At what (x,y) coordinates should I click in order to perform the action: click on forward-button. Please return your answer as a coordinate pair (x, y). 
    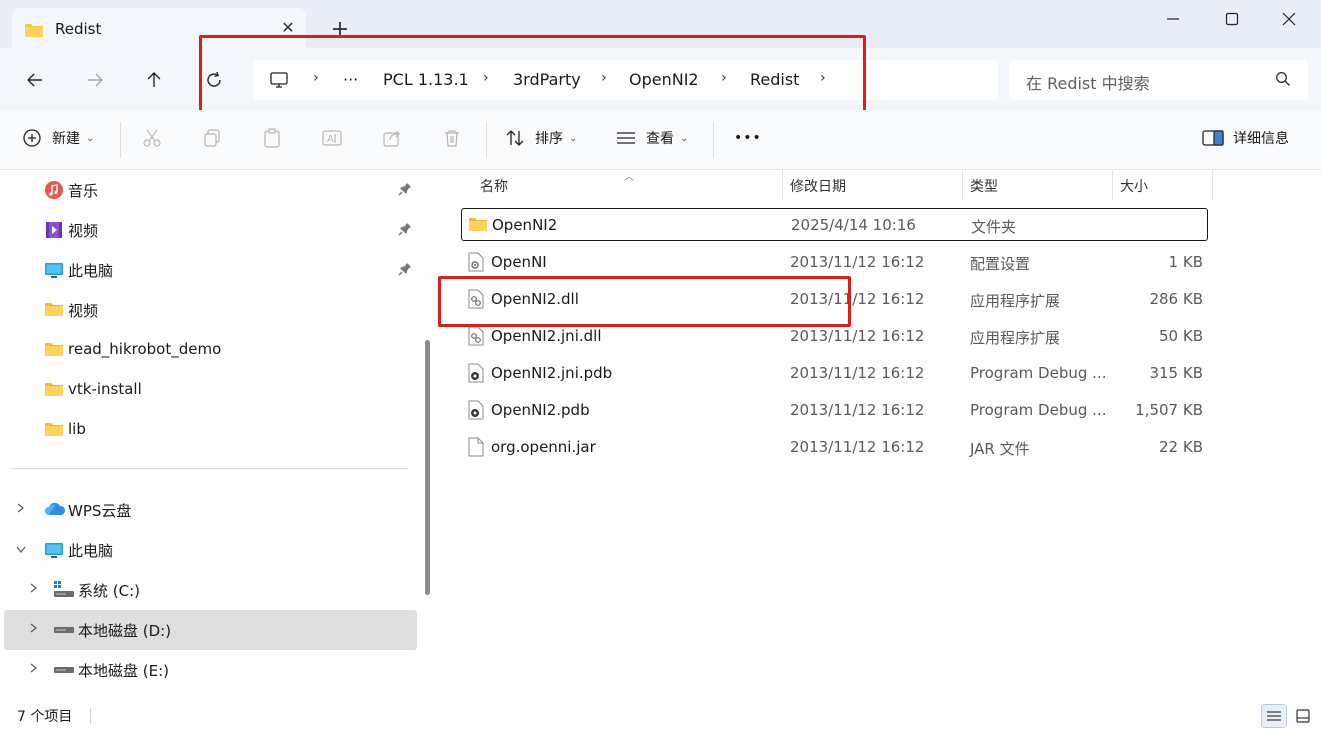
    Looking at the image, I should click on (95, 80).